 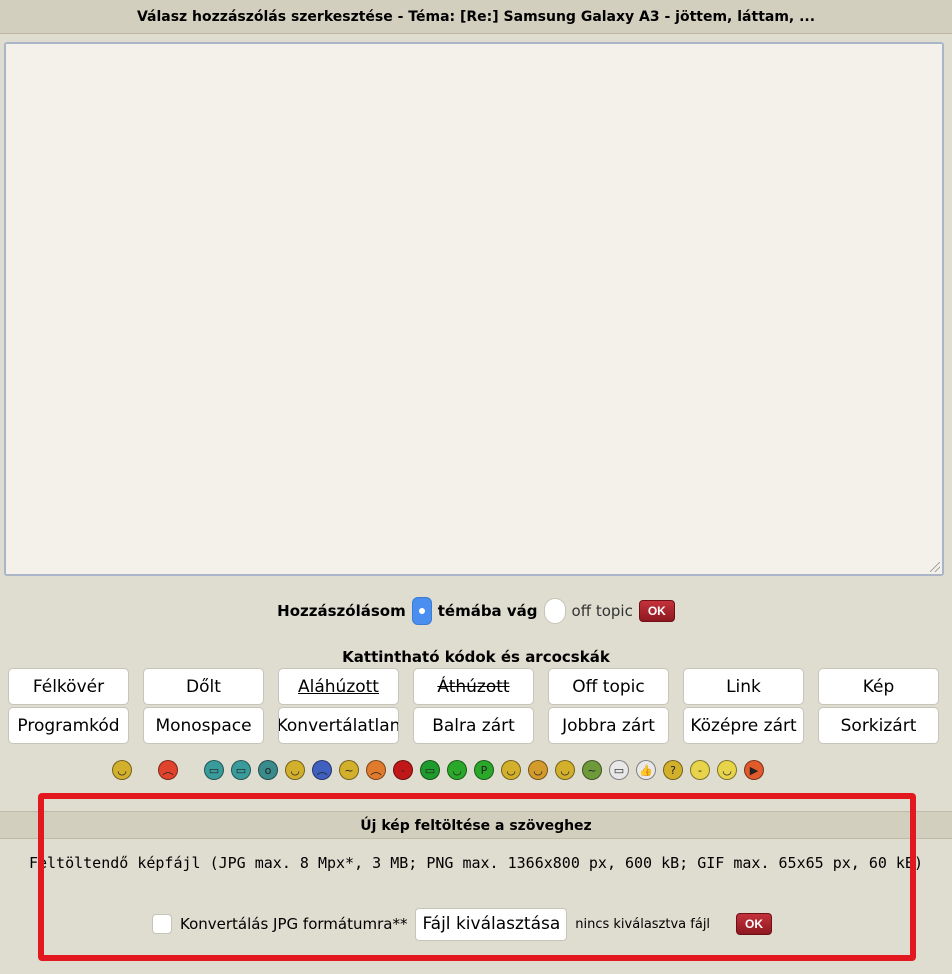 I want to click on strikethrough-button: Áthúzott, so click(x=473, y=686).